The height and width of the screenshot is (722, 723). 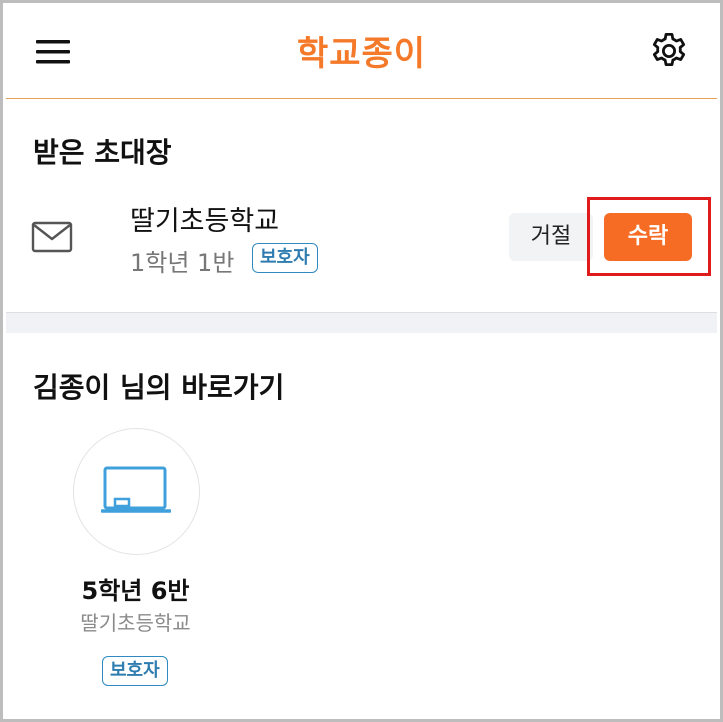 I want to click on top-app-bar: 학교종이, so click(x=361, y=52).